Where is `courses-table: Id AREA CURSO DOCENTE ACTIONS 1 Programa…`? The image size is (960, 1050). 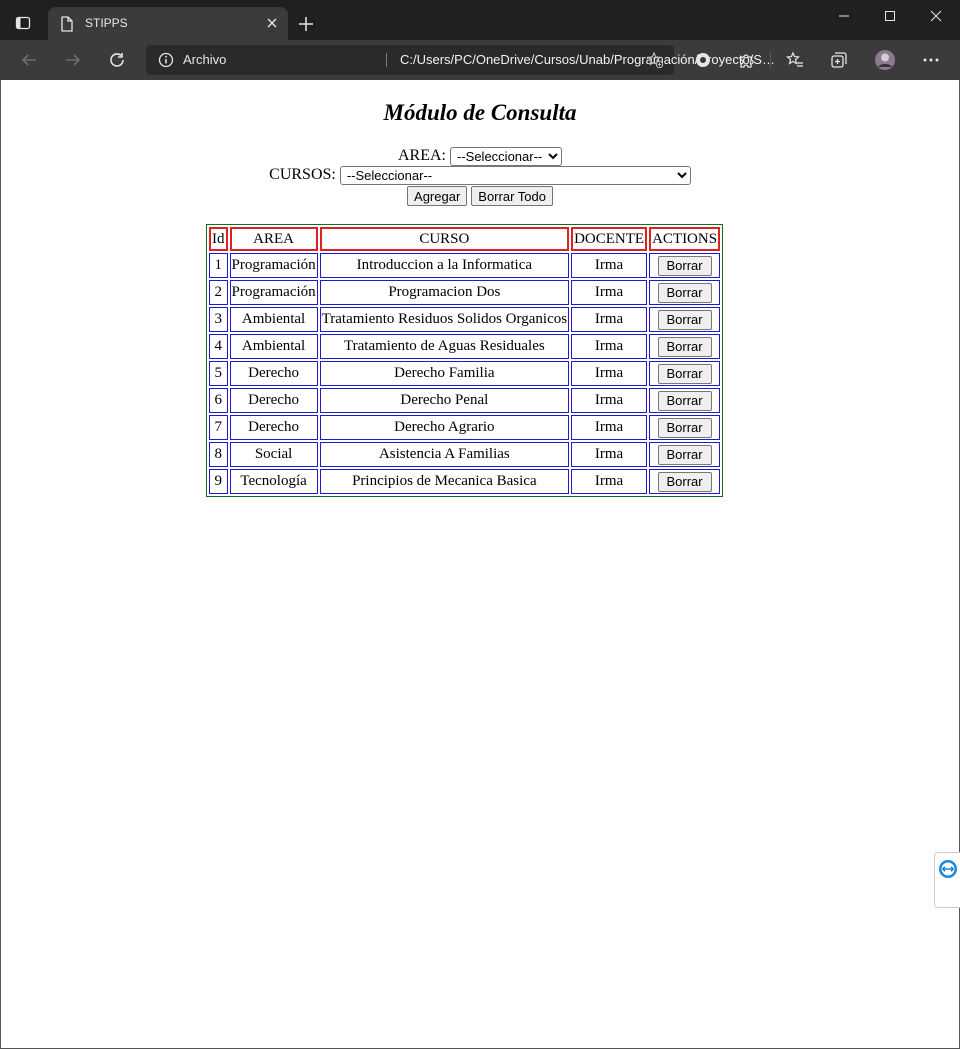
courses-table: Id AREA CURSO DOCENTE ACTIONS 1 Programa… is located at coordinates (465, 360).